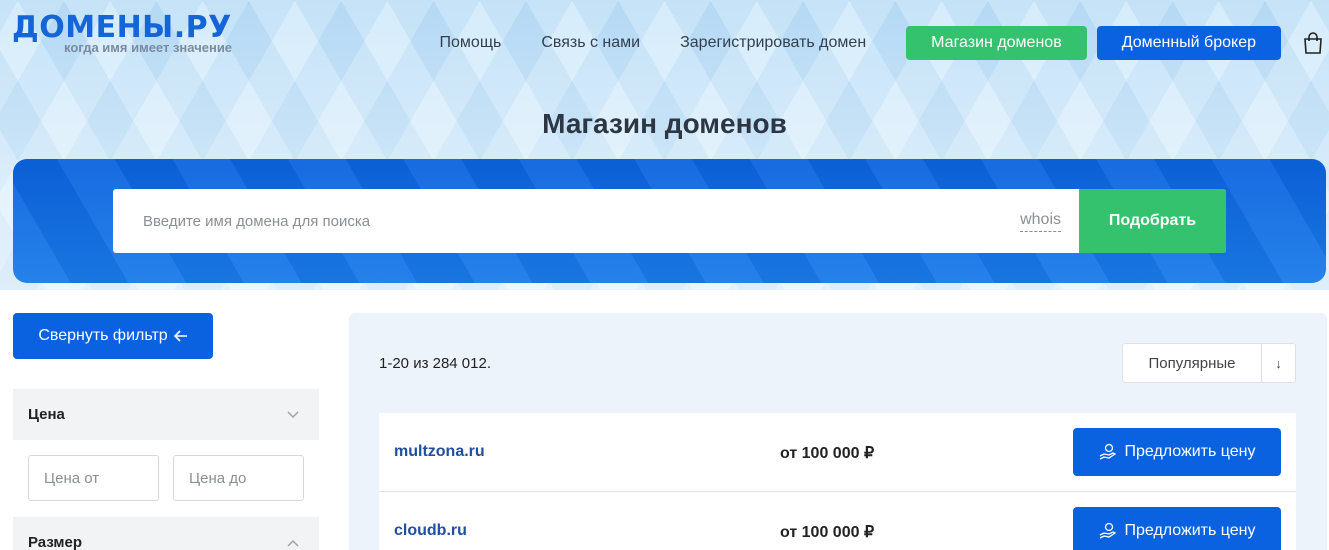  Describe the element at coordinates (55, 542) in the screenshot. I see `filter-size-title: Размер` at that location.